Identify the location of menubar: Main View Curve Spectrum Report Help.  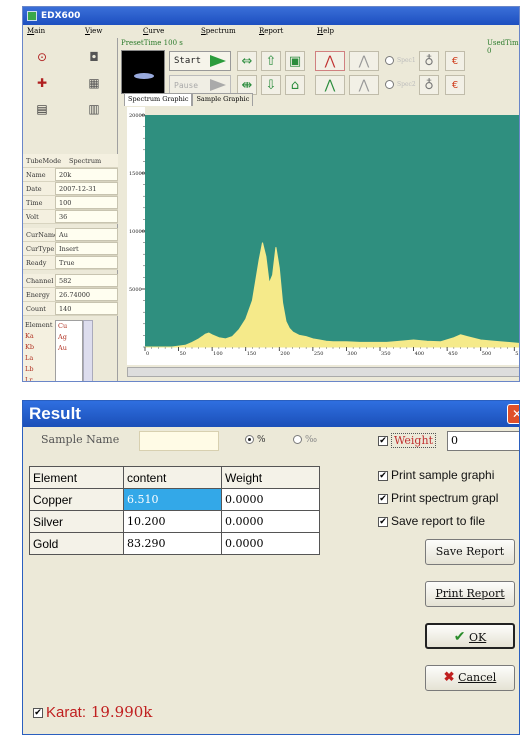
(271, 31).